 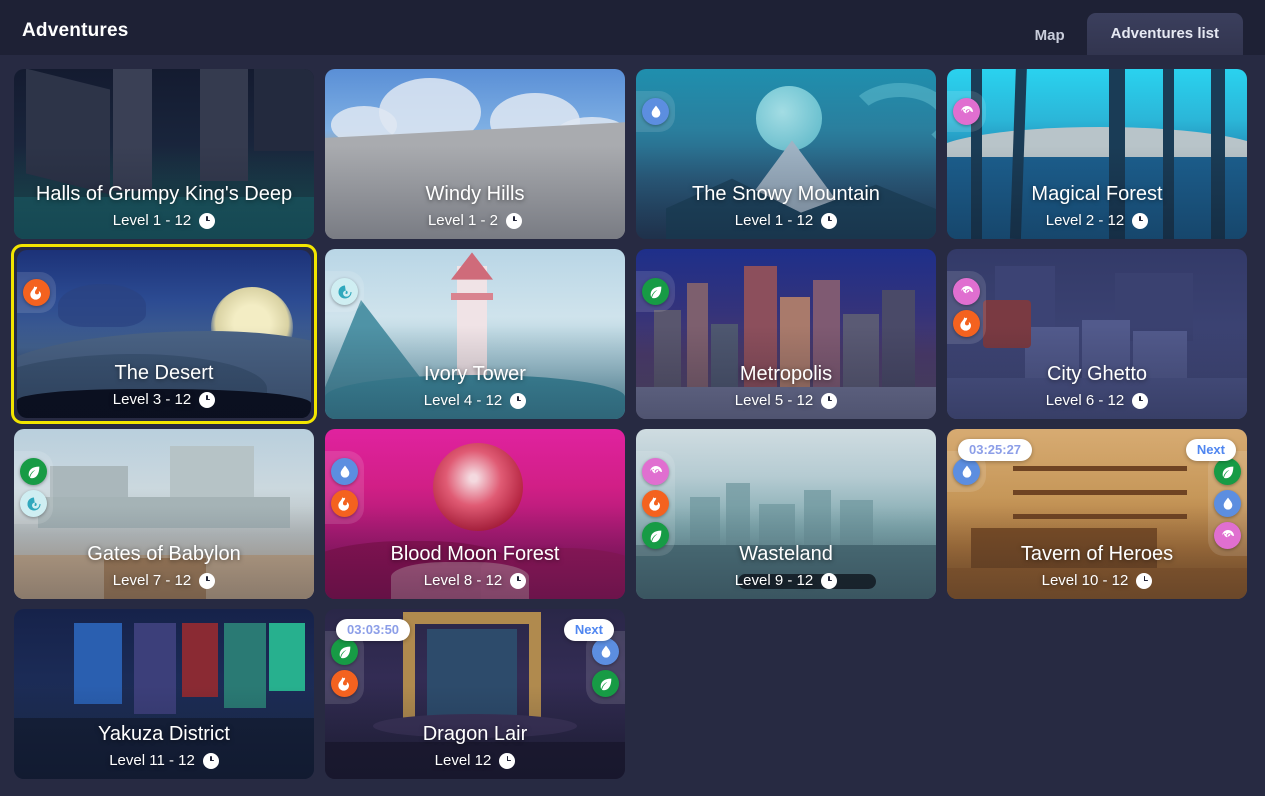 I want to click on adventure-level-label: Level 1 - 2, so click(x=463, y=220).